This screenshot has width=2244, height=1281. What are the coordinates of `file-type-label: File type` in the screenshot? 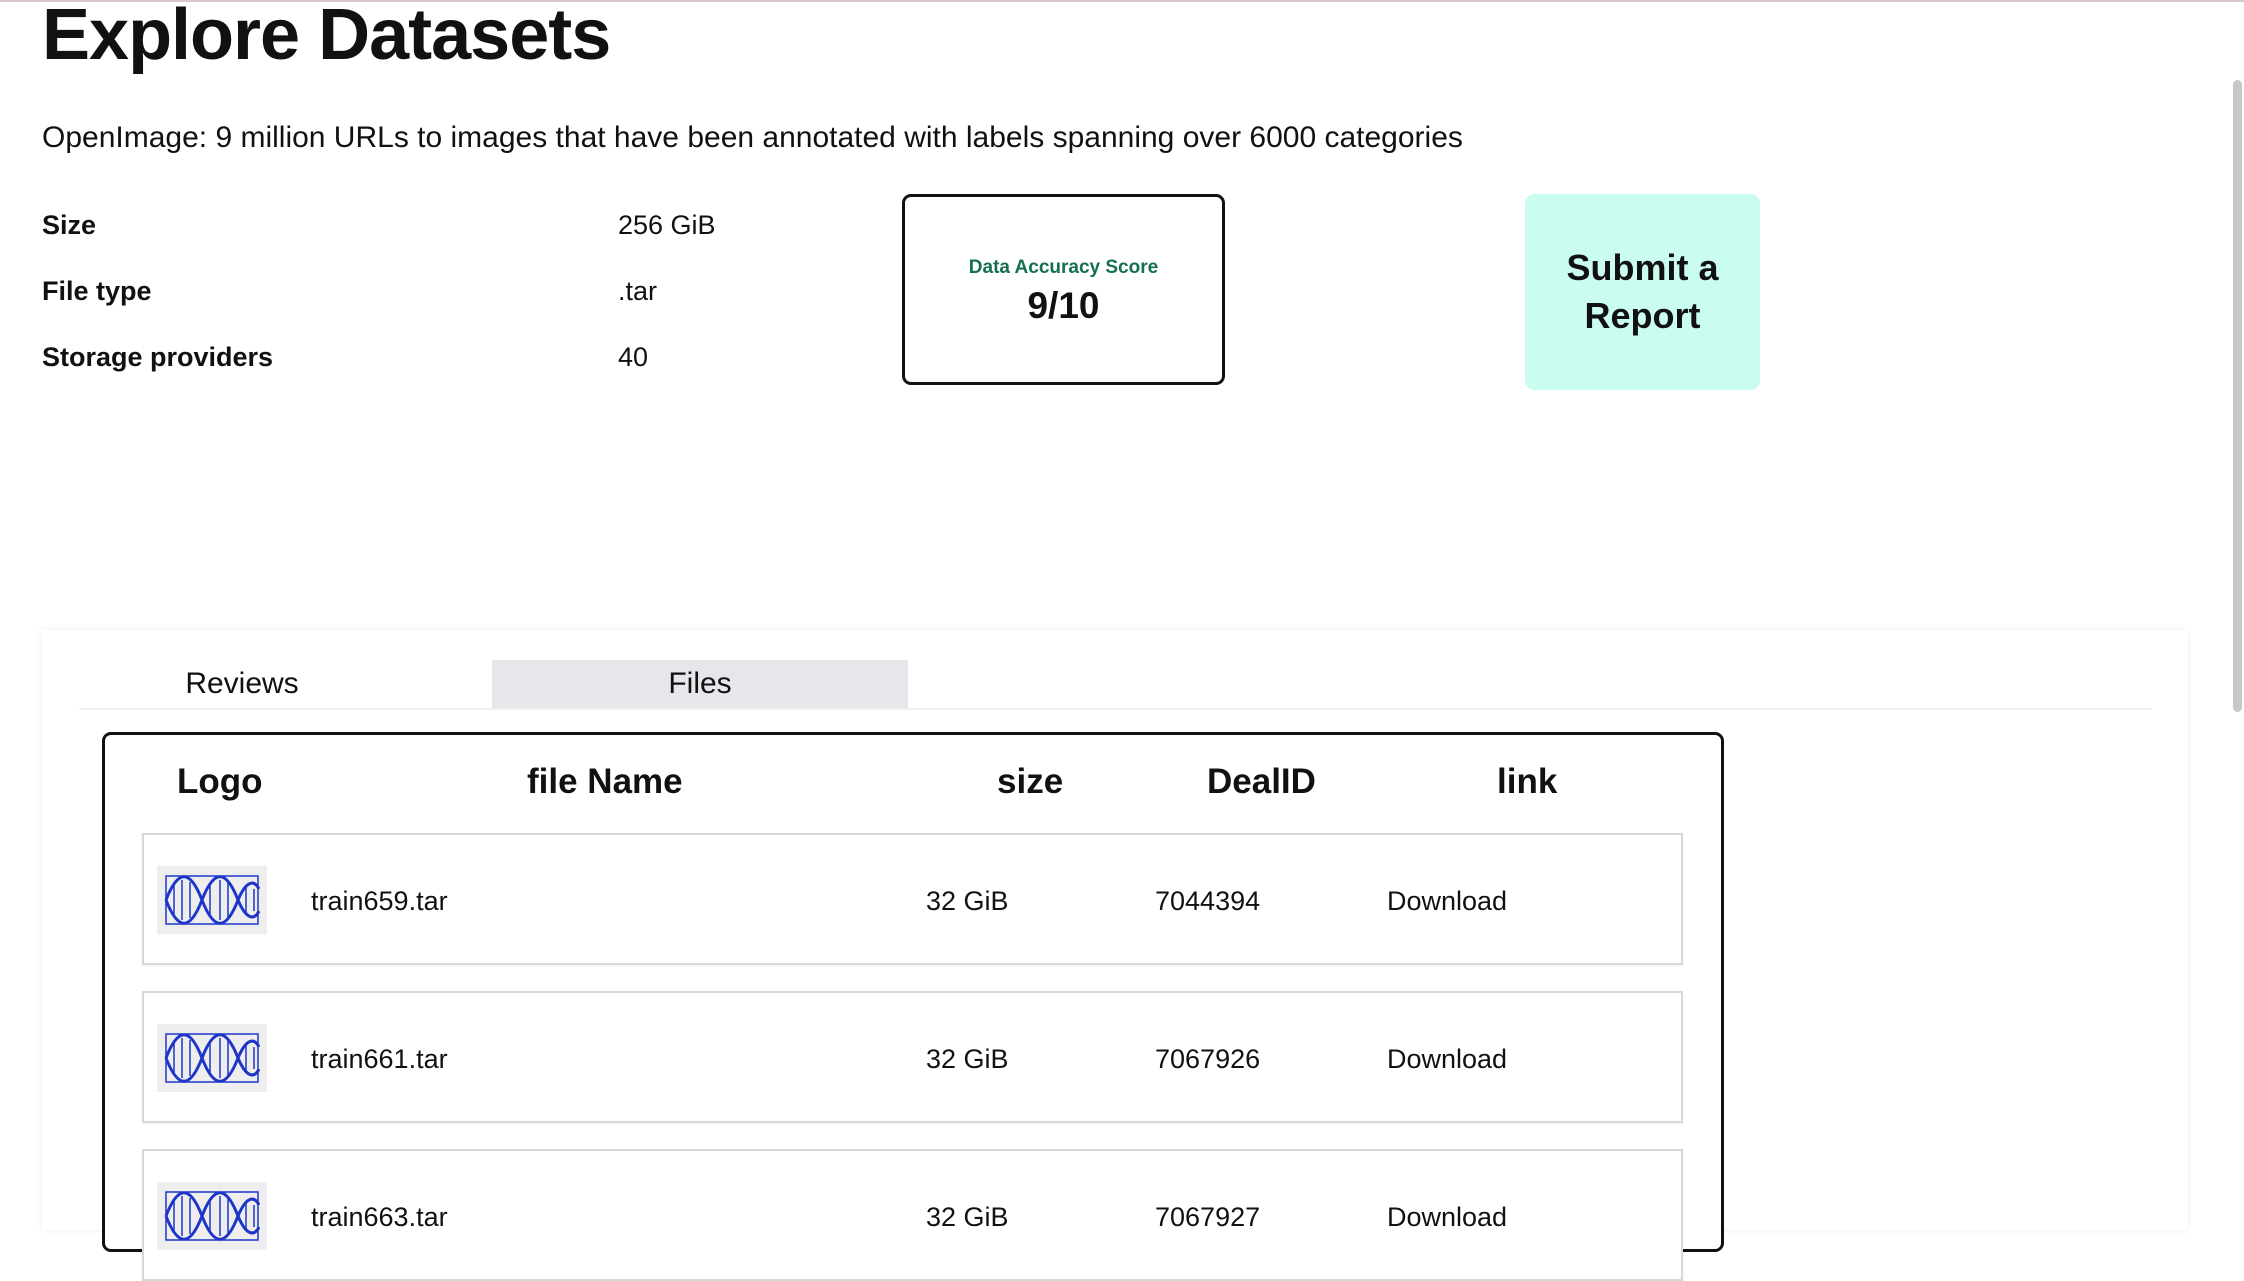 It's located at (97, 291).